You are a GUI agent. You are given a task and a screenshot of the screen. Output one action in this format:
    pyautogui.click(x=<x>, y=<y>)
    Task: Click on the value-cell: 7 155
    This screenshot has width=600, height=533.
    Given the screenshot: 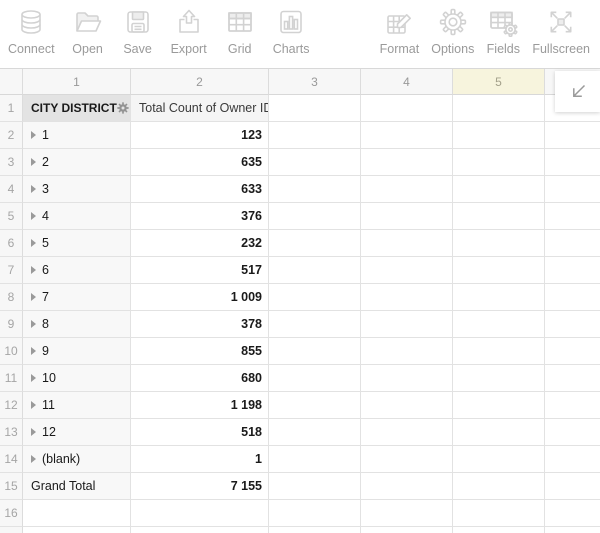 What is the action you would take?
    pyautogui.click(x=200, y=486)
    